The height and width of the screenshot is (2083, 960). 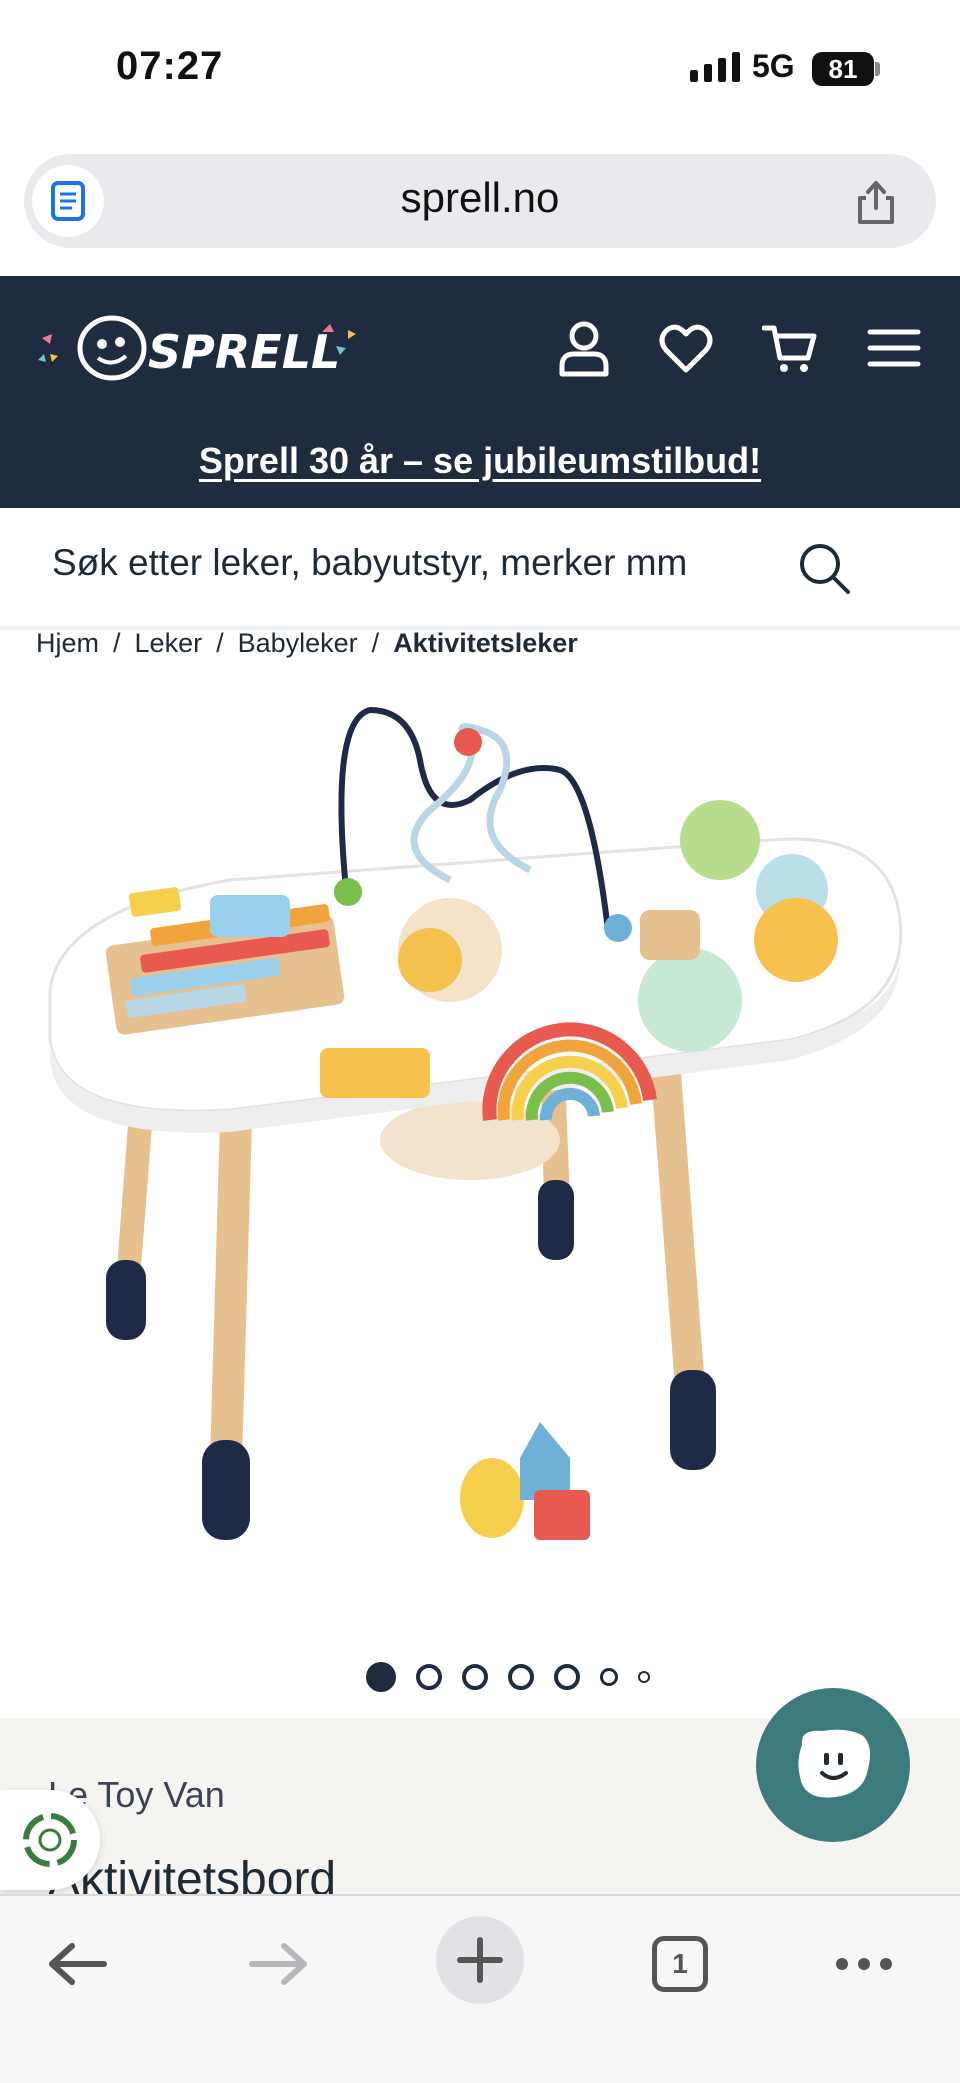 I want to click on menu-icon, so click(x=894, y=348).